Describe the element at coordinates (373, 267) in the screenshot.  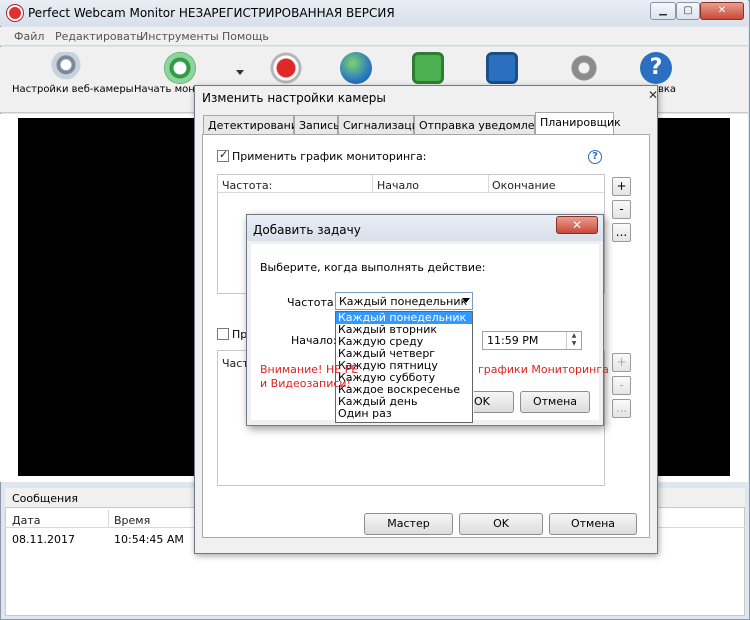
I see `task-prompt: Выберите, когда выполнять действие:` at that location.